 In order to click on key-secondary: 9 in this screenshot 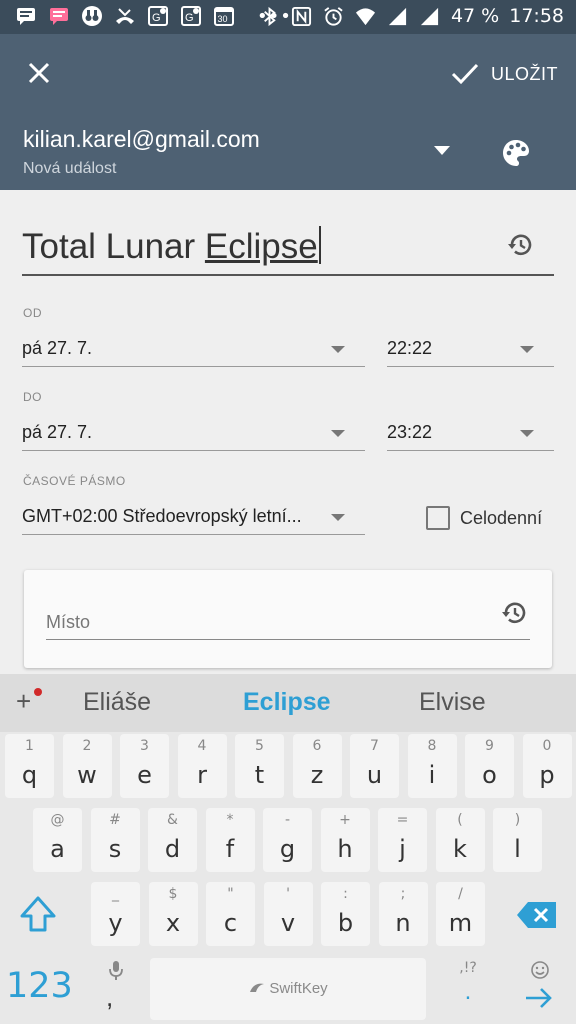, I will do `click(489, 746)`.